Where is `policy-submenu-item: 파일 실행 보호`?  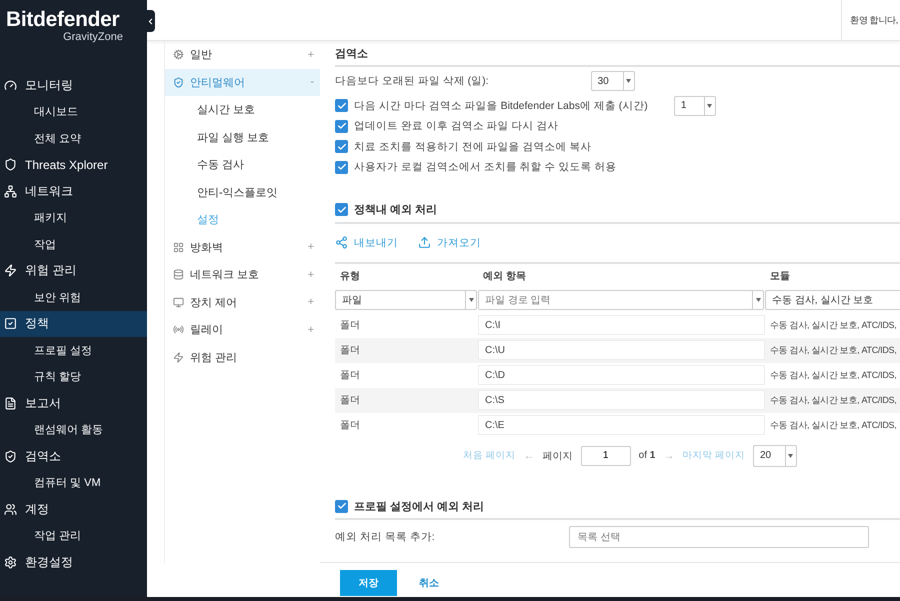 policy-submenu-item: 파일 실행 보호 is located at coordinates (242, 137).